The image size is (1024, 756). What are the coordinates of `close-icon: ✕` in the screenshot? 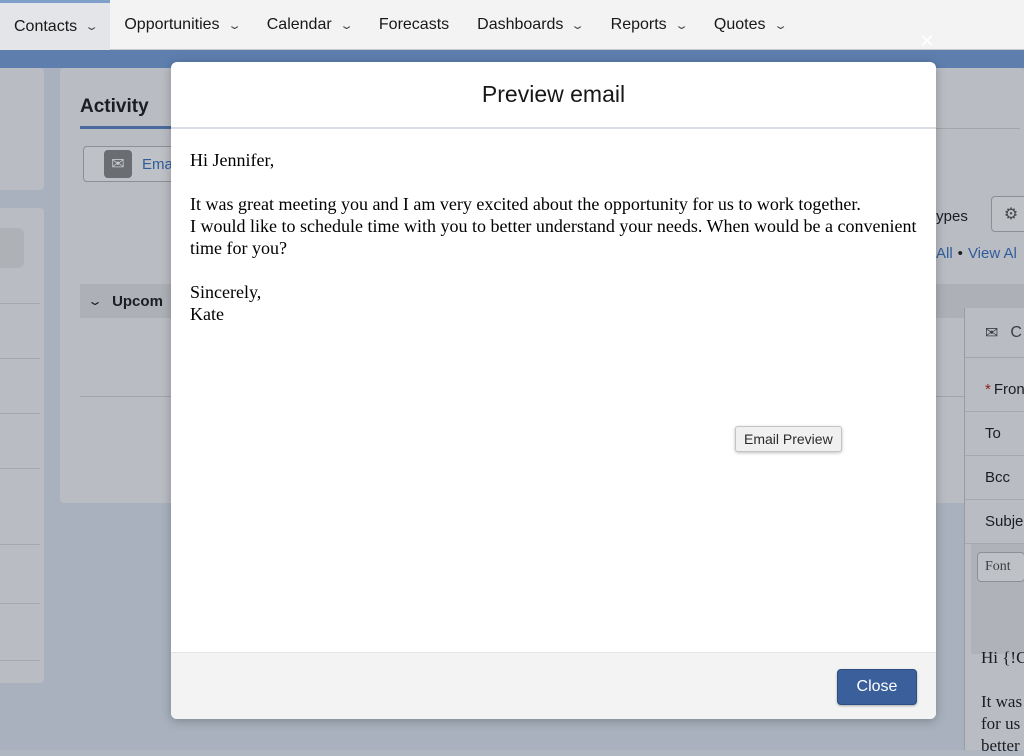 It's located at (927, 41).